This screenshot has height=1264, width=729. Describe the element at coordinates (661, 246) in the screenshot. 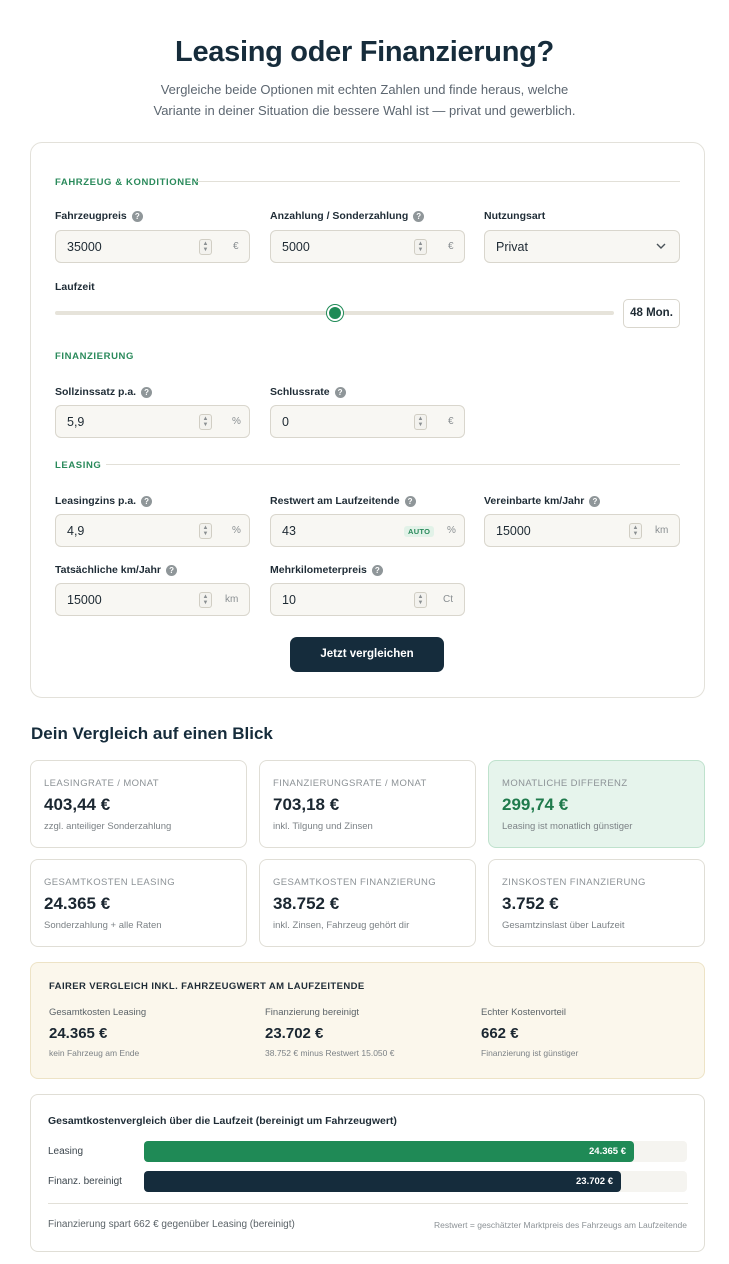

I see `chevron-down-icon` at that location.